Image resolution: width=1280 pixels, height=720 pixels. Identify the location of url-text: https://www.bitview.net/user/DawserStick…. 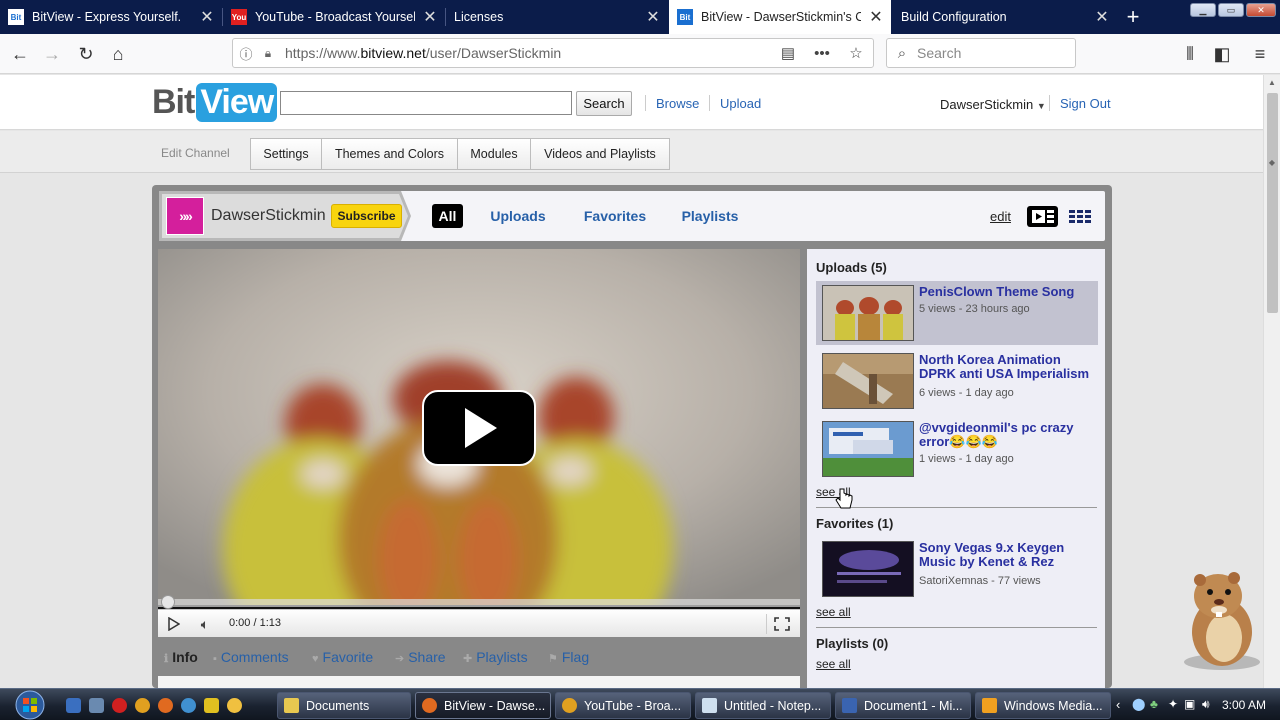
(524, 53).